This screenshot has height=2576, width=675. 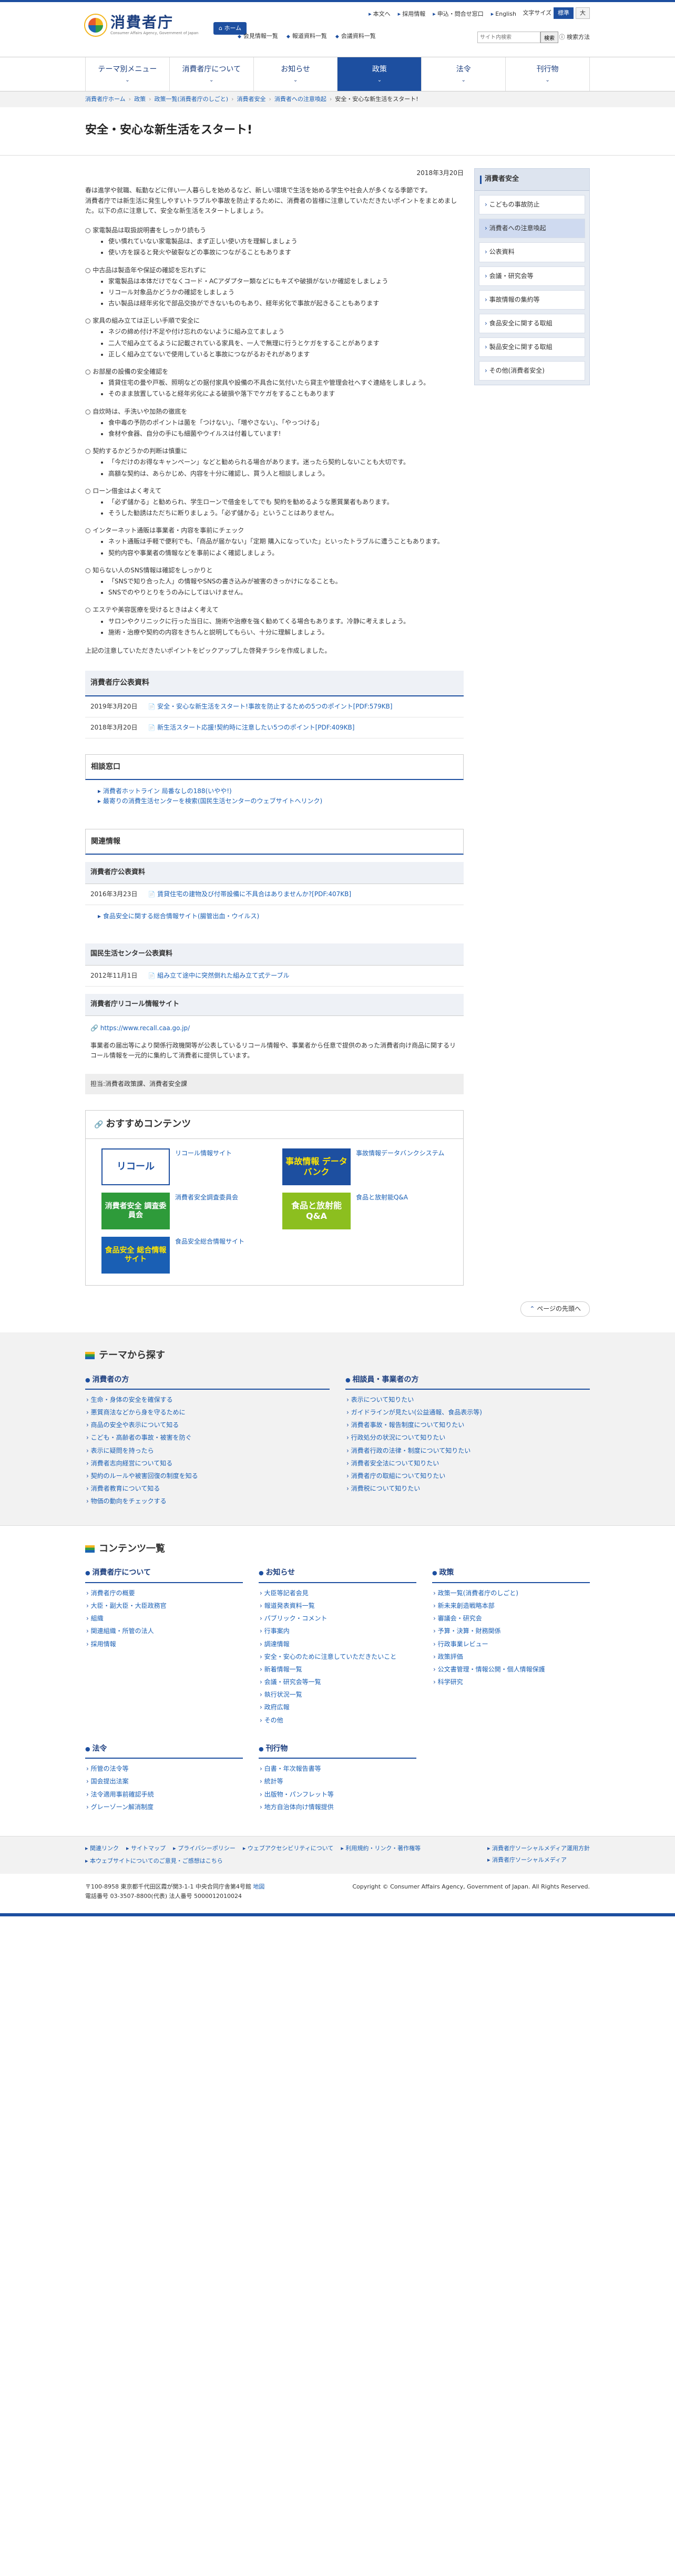 What do you see at coordinates (307, 36) in the screenshot?
I see `quick-link: 報道資料一覧` at bounding box center [307, 36].